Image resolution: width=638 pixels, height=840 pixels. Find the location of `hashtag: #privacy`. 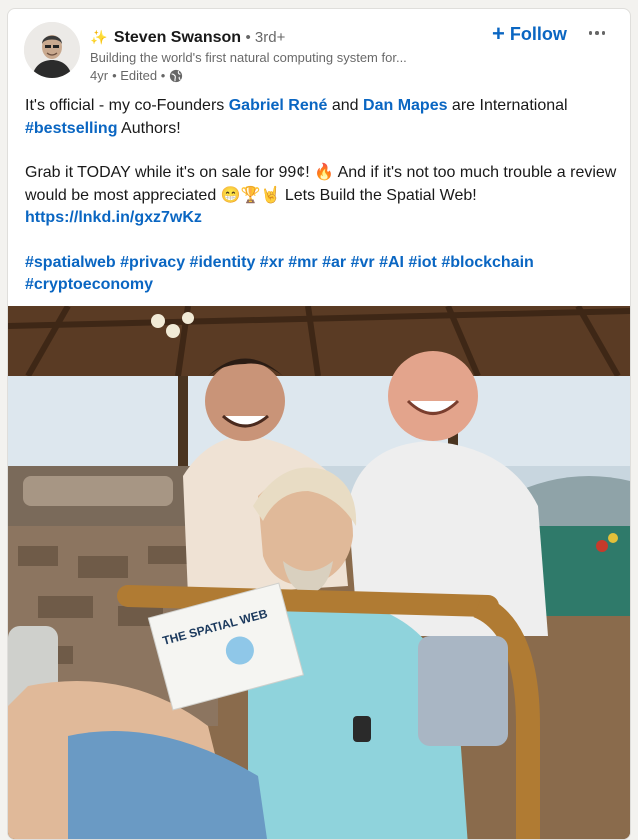

hashtag: #privacy is located at coordinates (152, 262).